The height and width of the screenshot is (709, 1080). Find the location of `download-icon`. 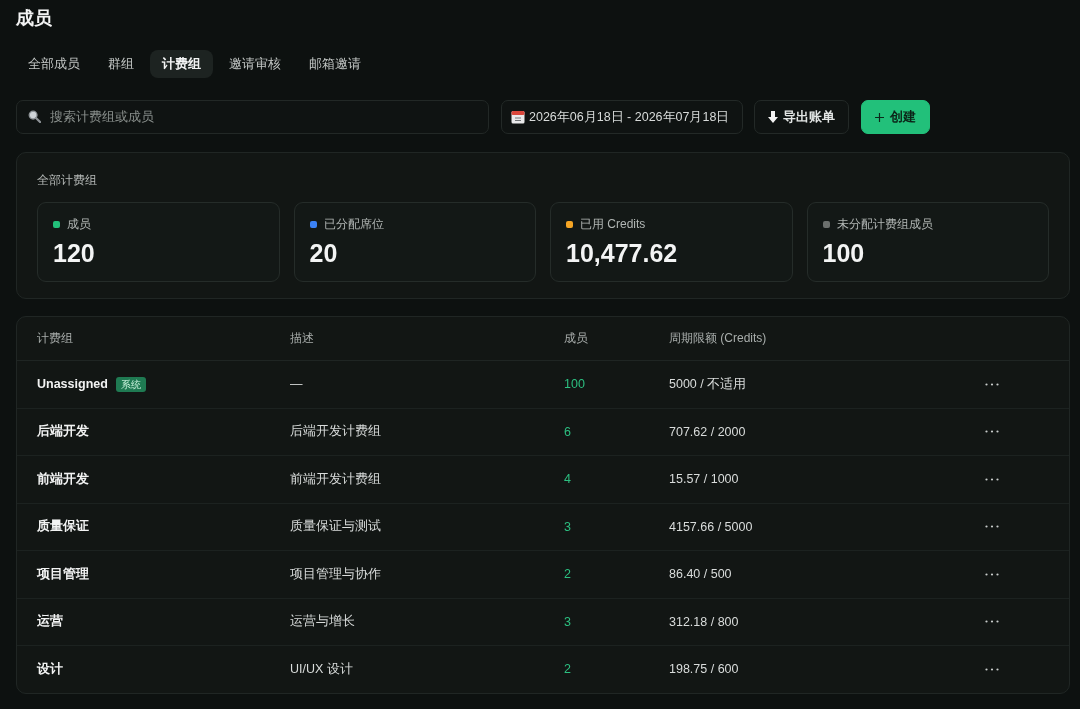

download-icon is located at coordinates (773, 117).